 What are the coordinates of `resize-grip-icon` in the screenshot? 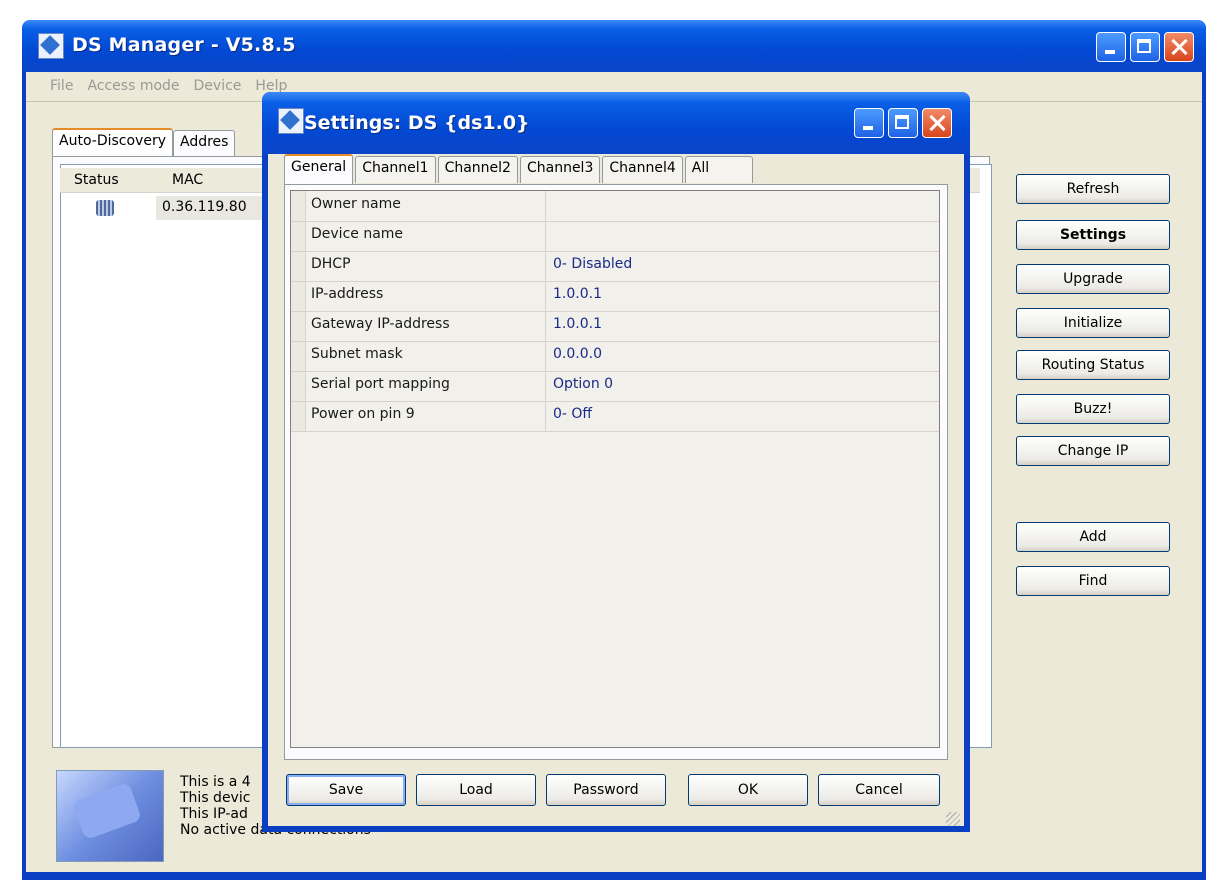 It's located at (953, 819).